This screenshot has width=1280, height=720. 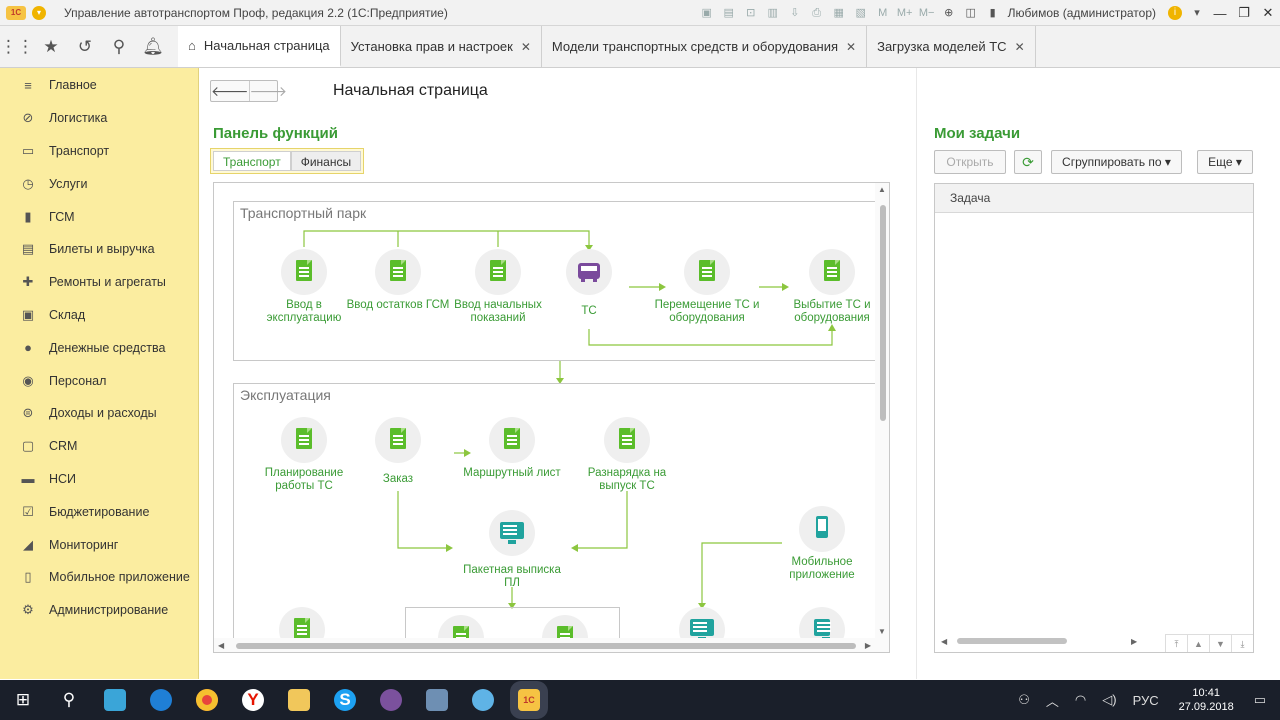 I want to click on skype-icon: S, so click(x=345, y=700).